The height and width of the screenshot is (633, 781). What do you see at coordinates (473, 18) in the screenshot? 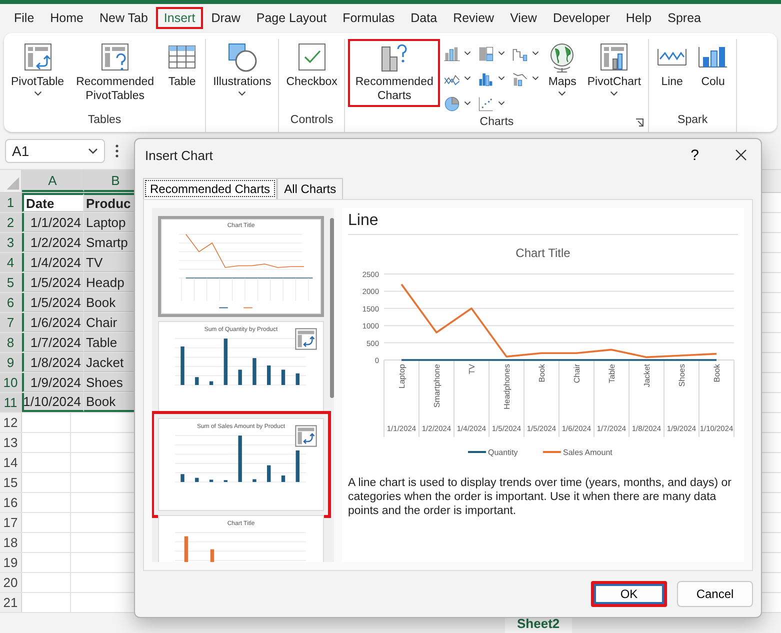
I see `menu-tab: Review` at bounding box center [473, 18].